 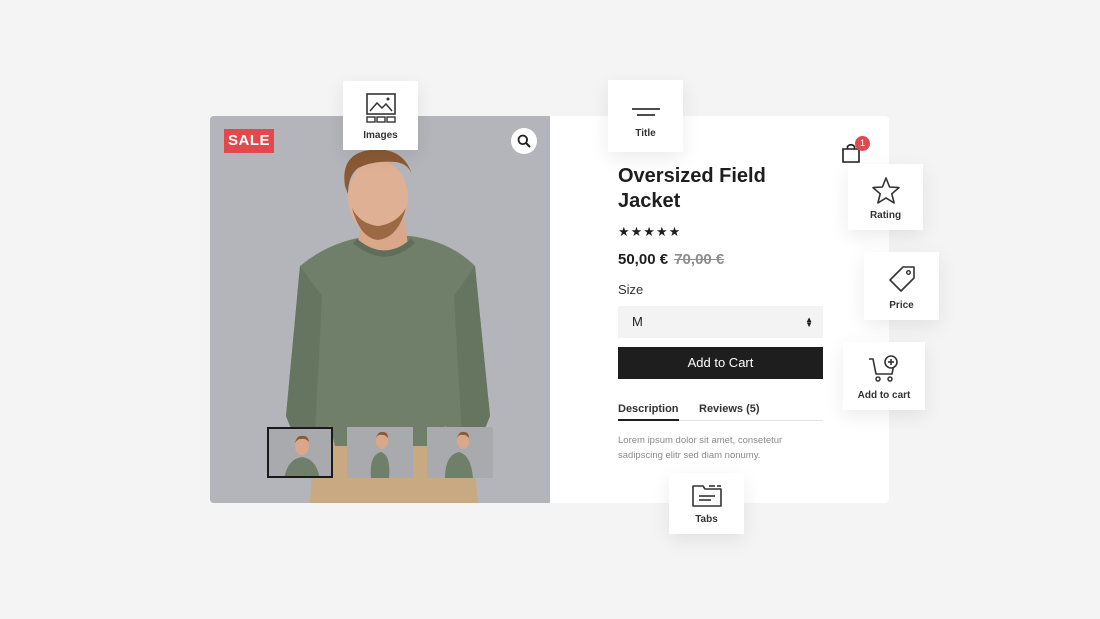 What do you see at coordinates (643, 259) in the screenshot?
I see `current-price: 50,00 €` at bounding box center [643, 259].